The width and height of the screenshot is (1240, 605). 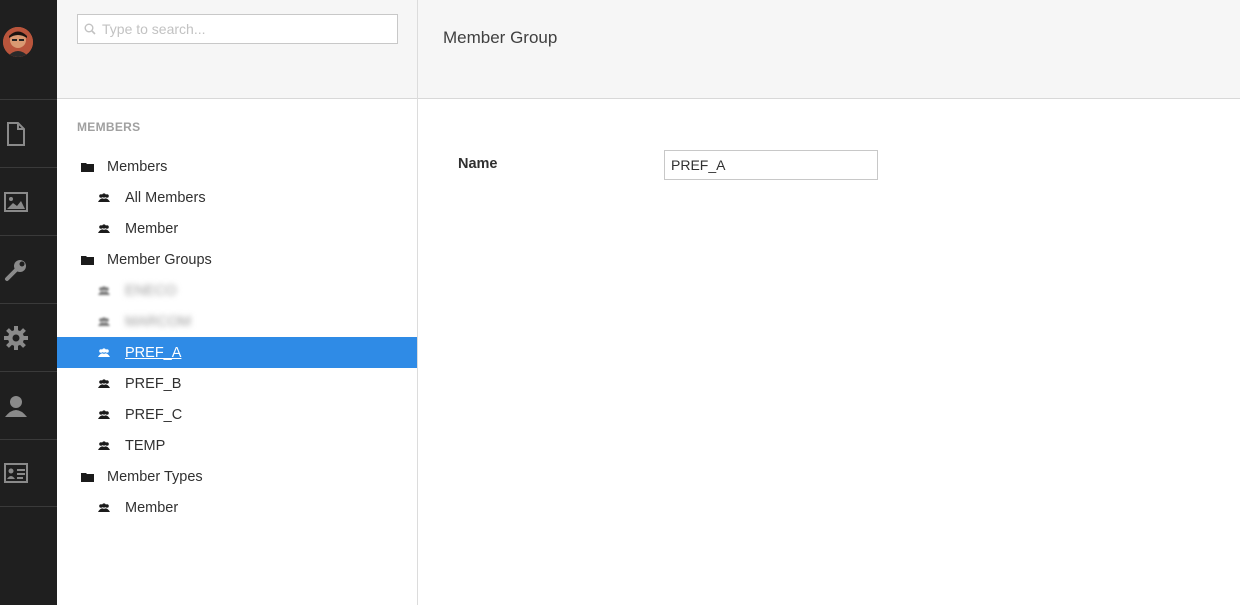 I want to click on gear-icon, so click(x=16, y=337).